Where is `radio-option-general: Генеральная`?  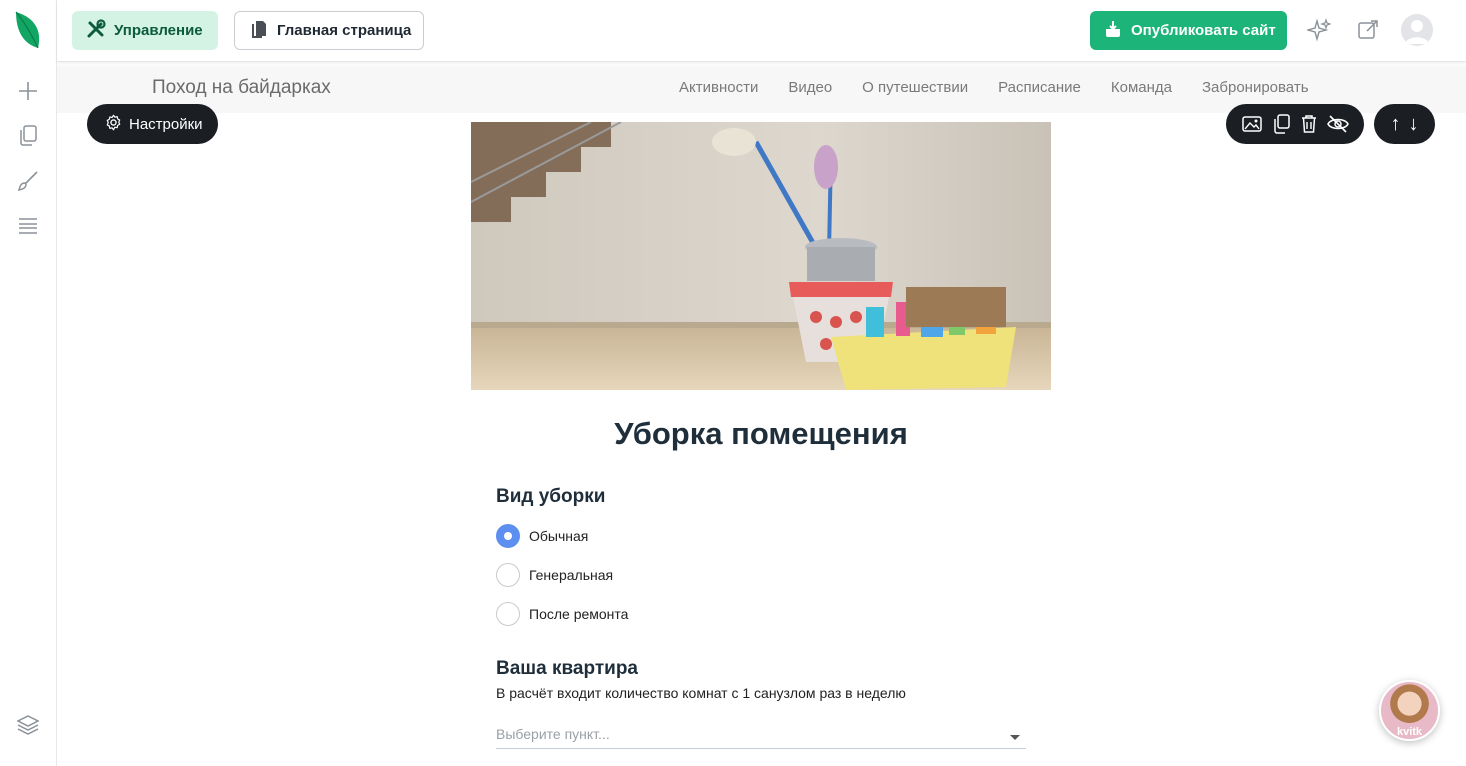
radio-option-general: Генеральная is located at coordinates (554, 574).